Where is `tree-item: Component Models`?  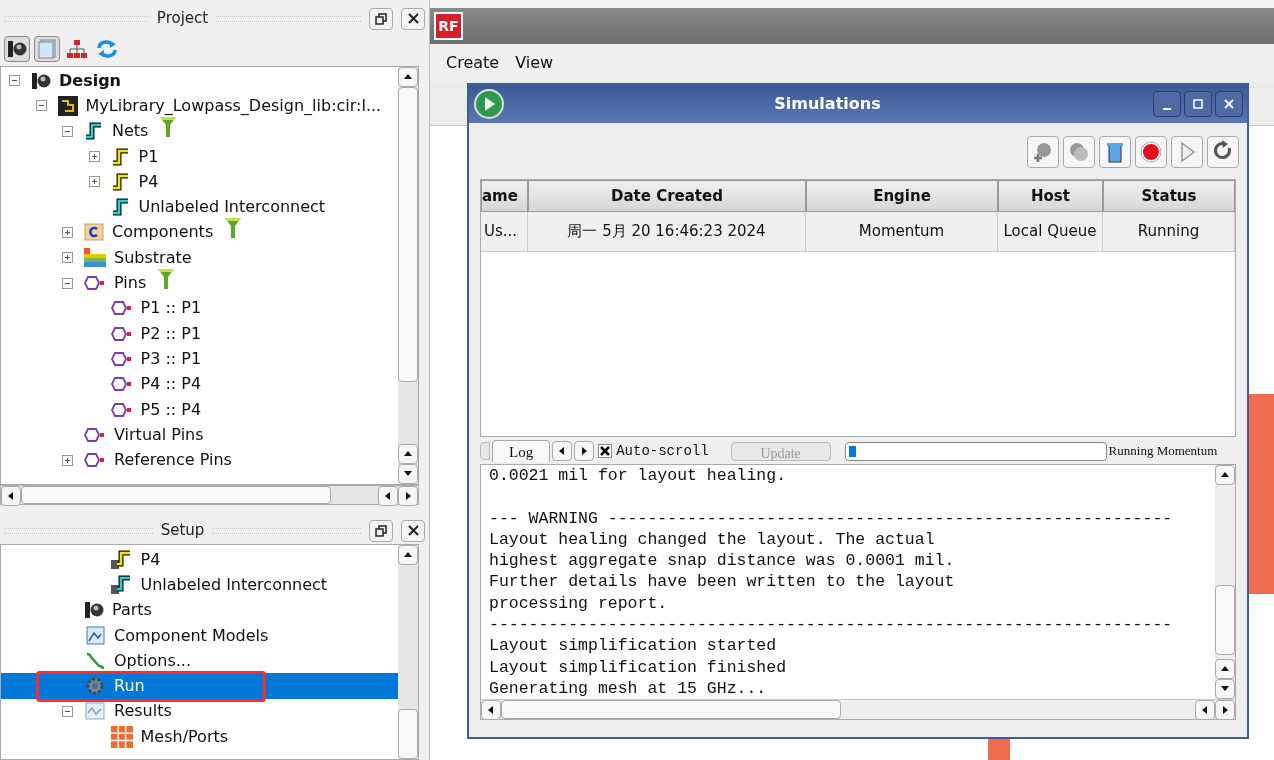
tree-item: Component Models is located at coordinates (199, 635).